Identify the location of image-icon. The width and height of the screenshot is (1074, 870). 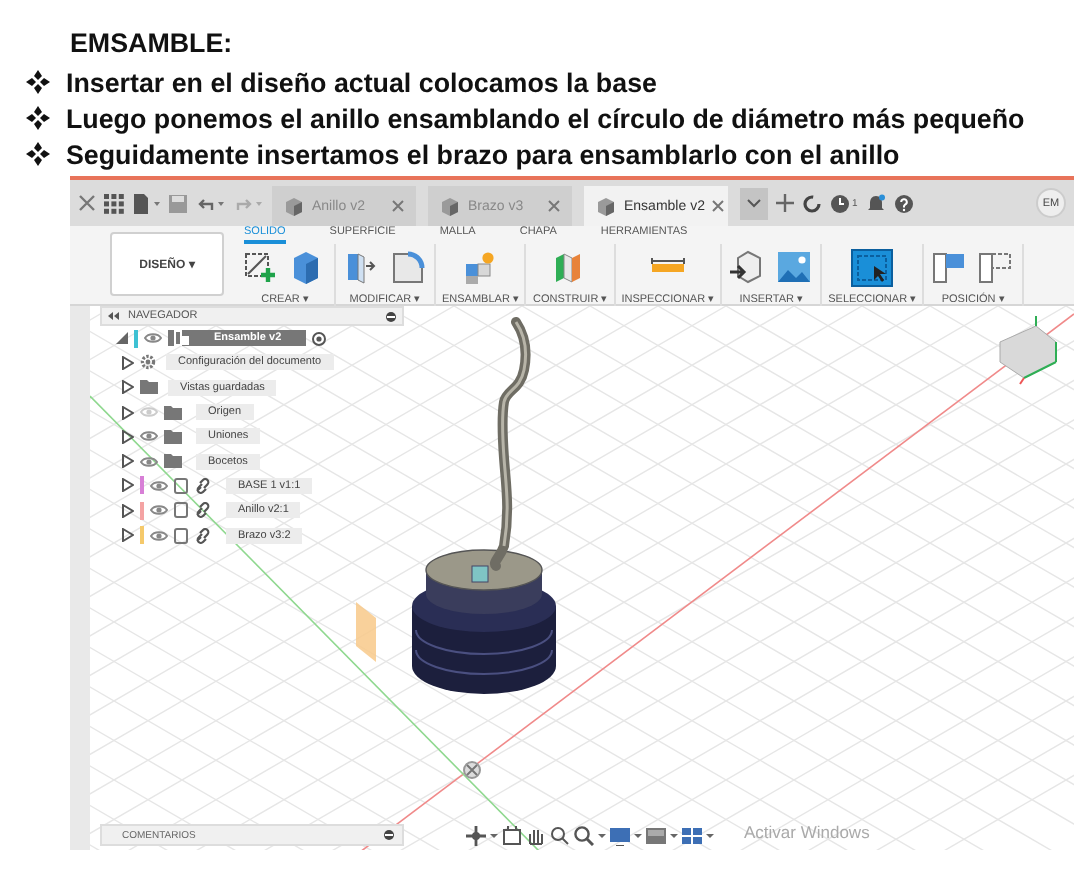
(794, 268).